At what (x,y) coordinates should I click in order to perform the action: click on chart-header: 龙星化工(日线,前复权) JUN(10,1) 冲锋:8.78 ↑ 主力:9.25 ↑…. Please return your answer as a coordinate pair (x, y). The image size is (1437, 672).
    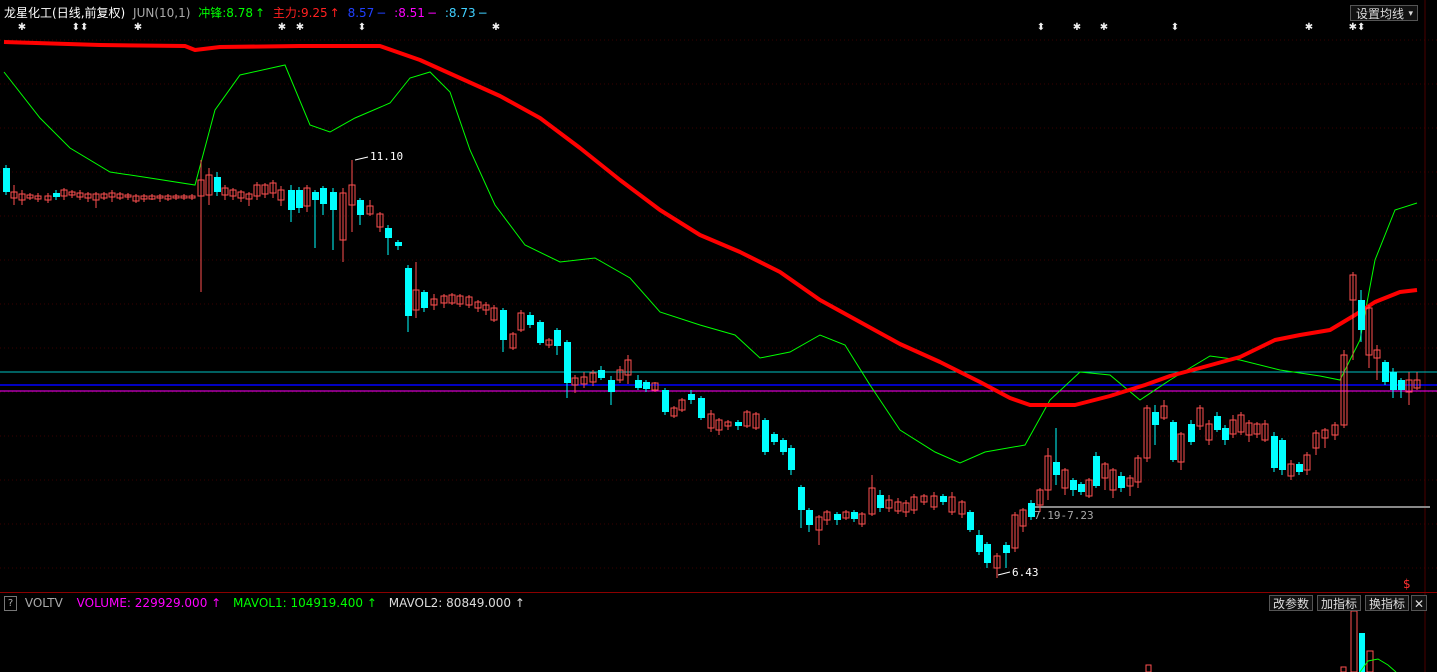
    Looking at the image, I should click on (248, 13).